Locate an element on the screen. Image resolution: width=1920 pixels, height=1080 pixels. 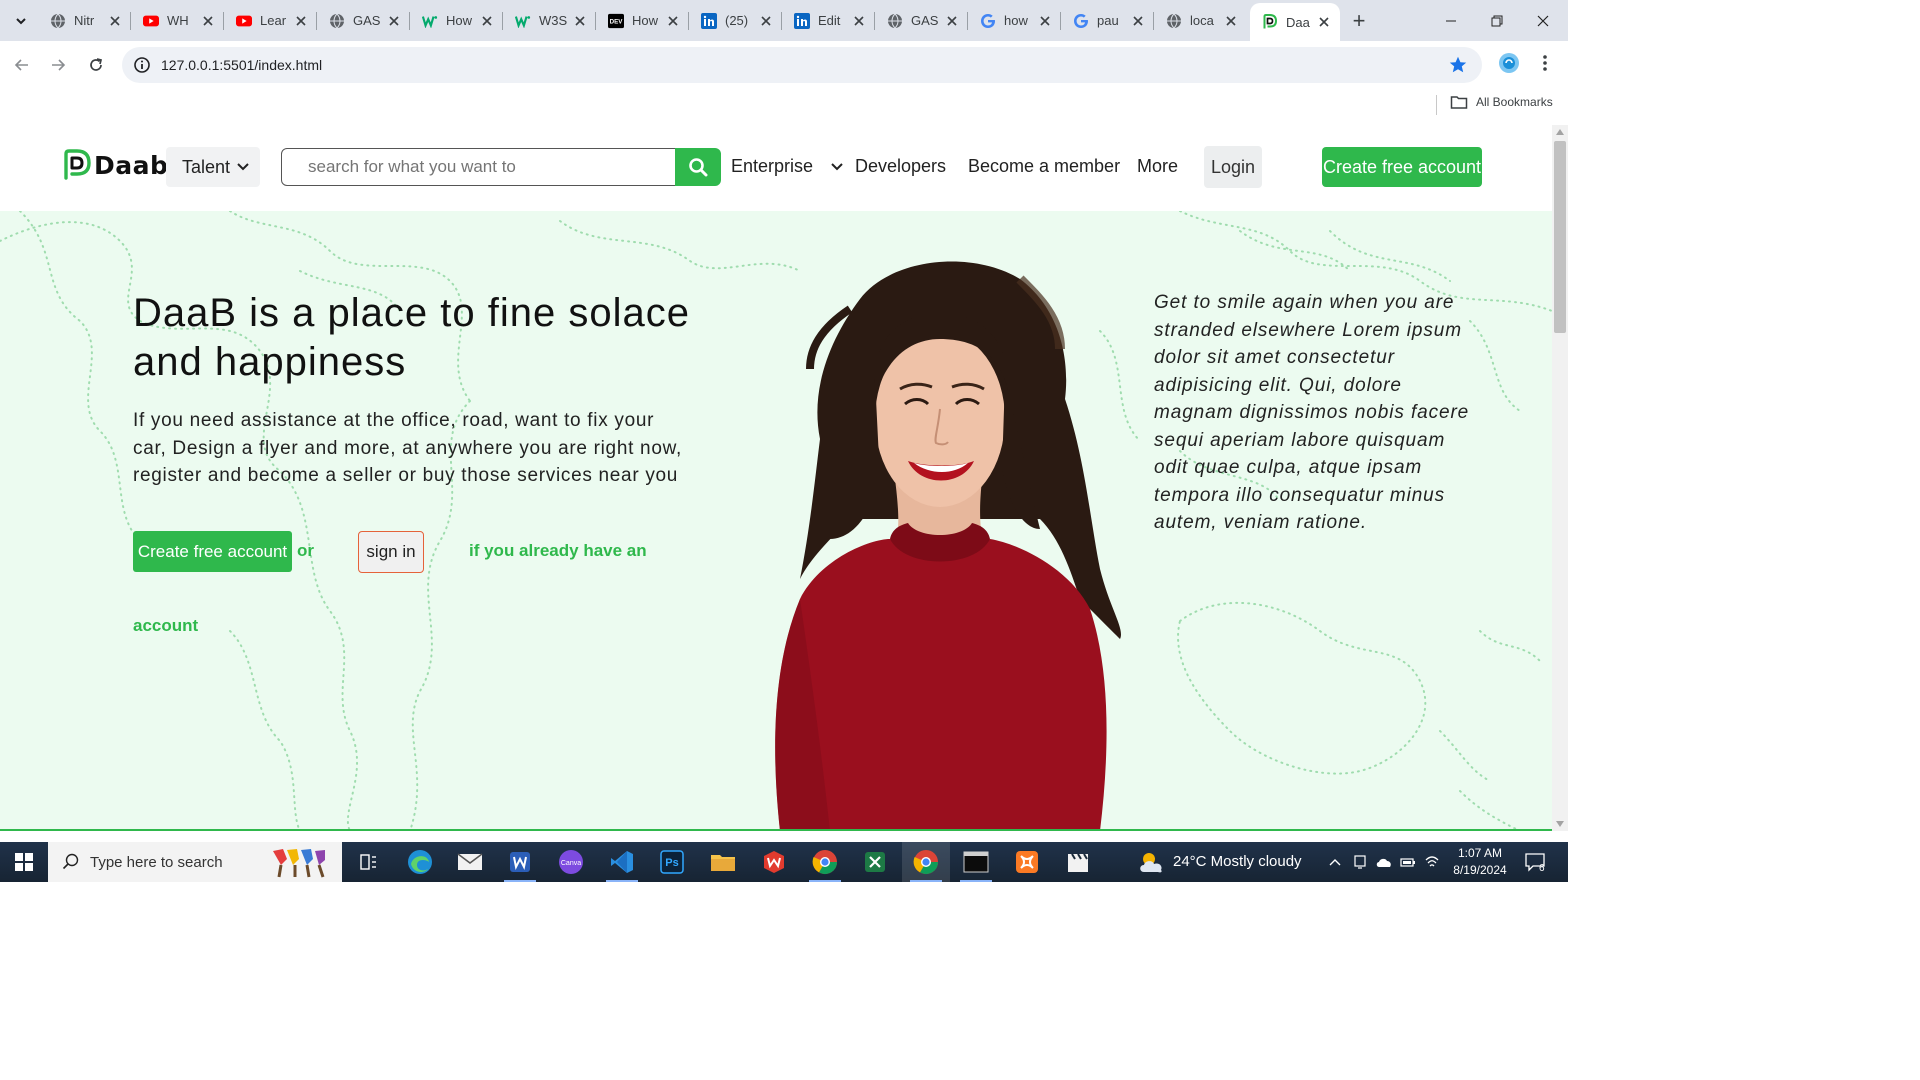
all-bookmarks-button: All Bookmarks is located at coordinates (1501, 102).